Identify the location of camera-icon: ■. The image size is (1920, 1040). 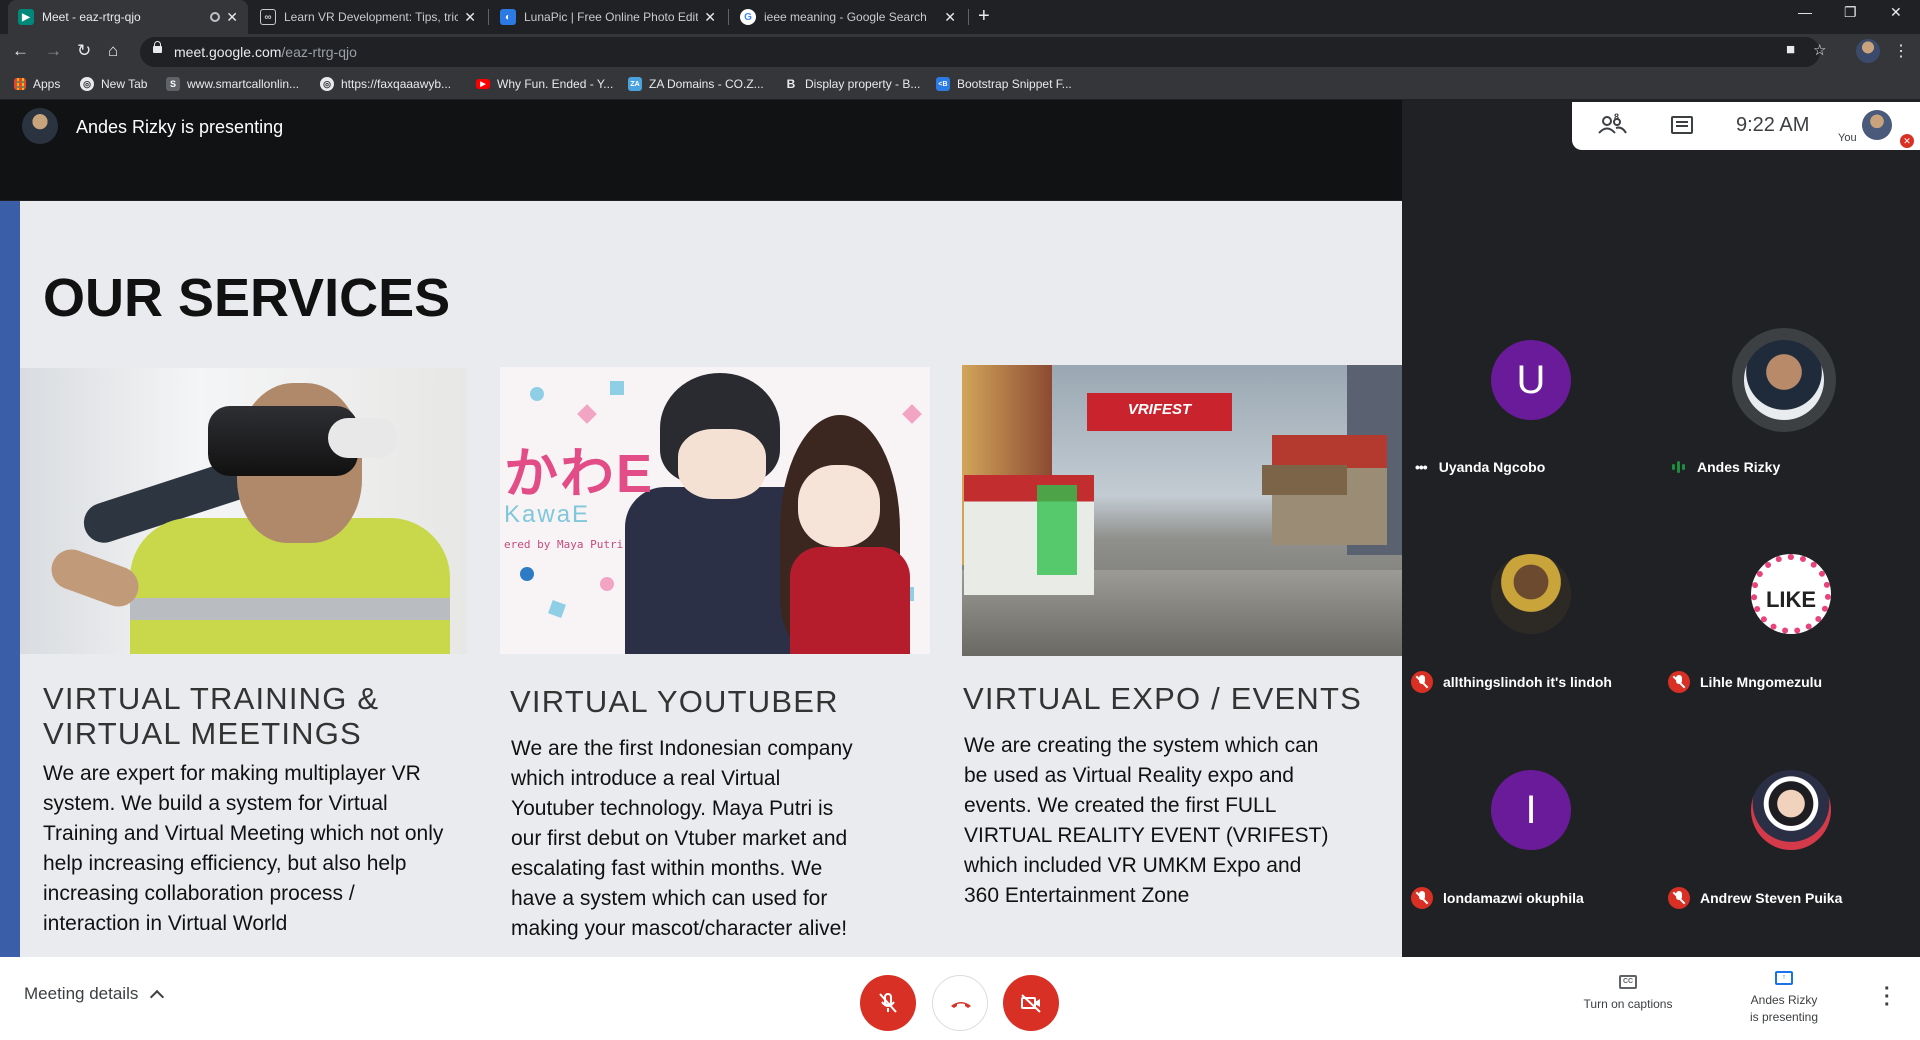
(1790, 49).